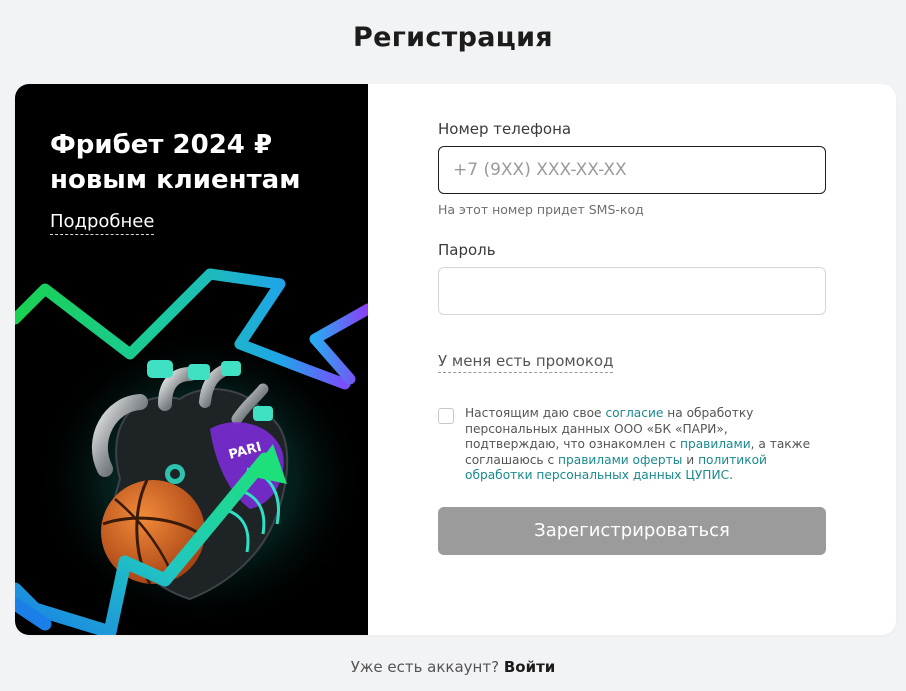 This screenshot has width=906, height=691. What do you see at coordinates (731, 475) in the screenshot?
I see `consent-text-part: .` at bounding box center [731, 475].